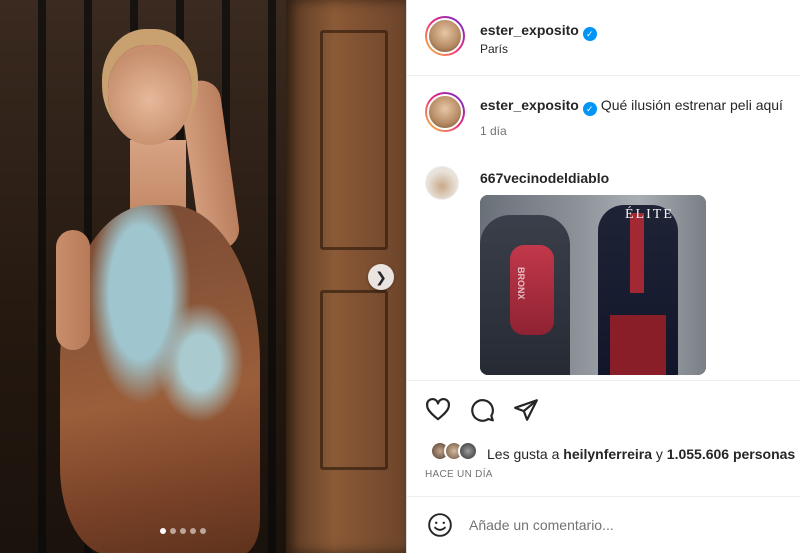  I want to click on caption-timestamp: 1 día, so click(493, 131).